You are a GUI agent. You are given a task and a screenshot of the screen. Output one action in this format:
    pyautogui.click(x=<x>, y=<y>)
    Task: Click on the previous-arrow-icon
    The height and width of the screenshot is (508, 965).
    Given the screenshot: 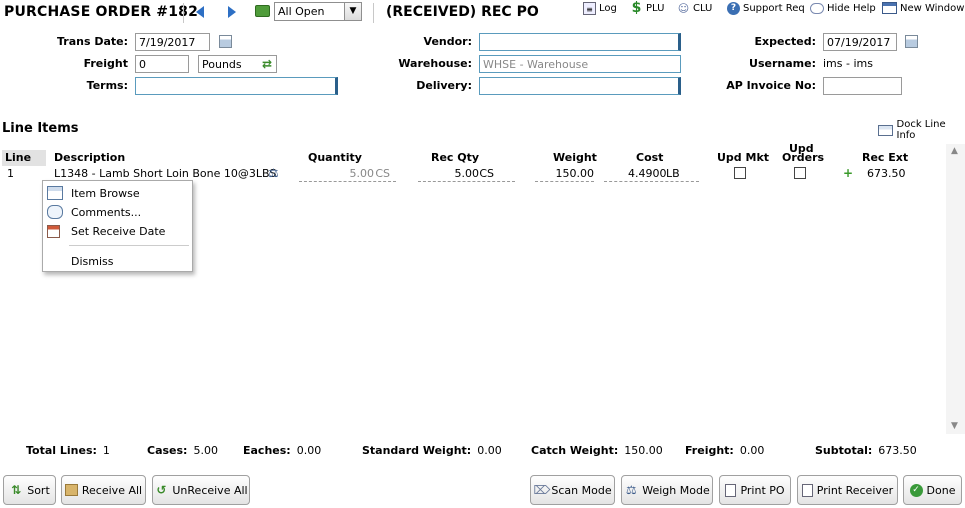 What is the action you would take?
    pyautogui.click(x=200, y=12)
    